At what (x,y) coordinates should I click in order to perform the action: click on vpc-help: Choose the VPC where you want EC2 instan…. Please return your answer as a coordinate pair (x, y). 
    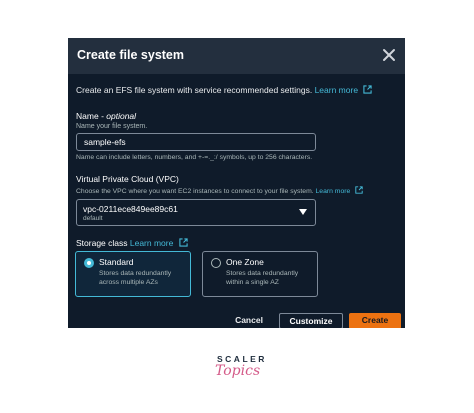
    Looking at the image, I should click on (219, 190).